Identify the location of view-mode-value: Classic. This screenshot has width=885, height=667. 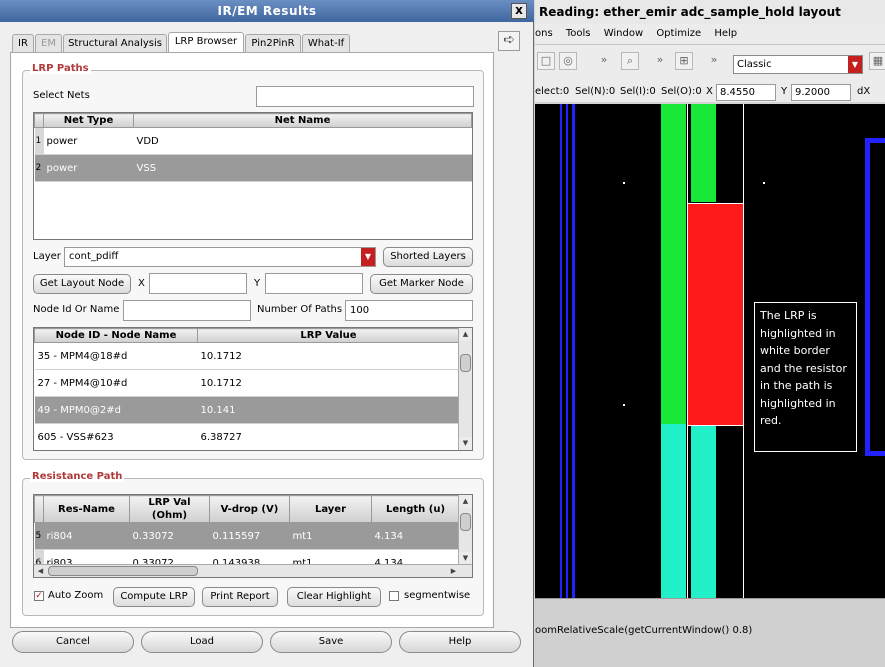
(754, 64).